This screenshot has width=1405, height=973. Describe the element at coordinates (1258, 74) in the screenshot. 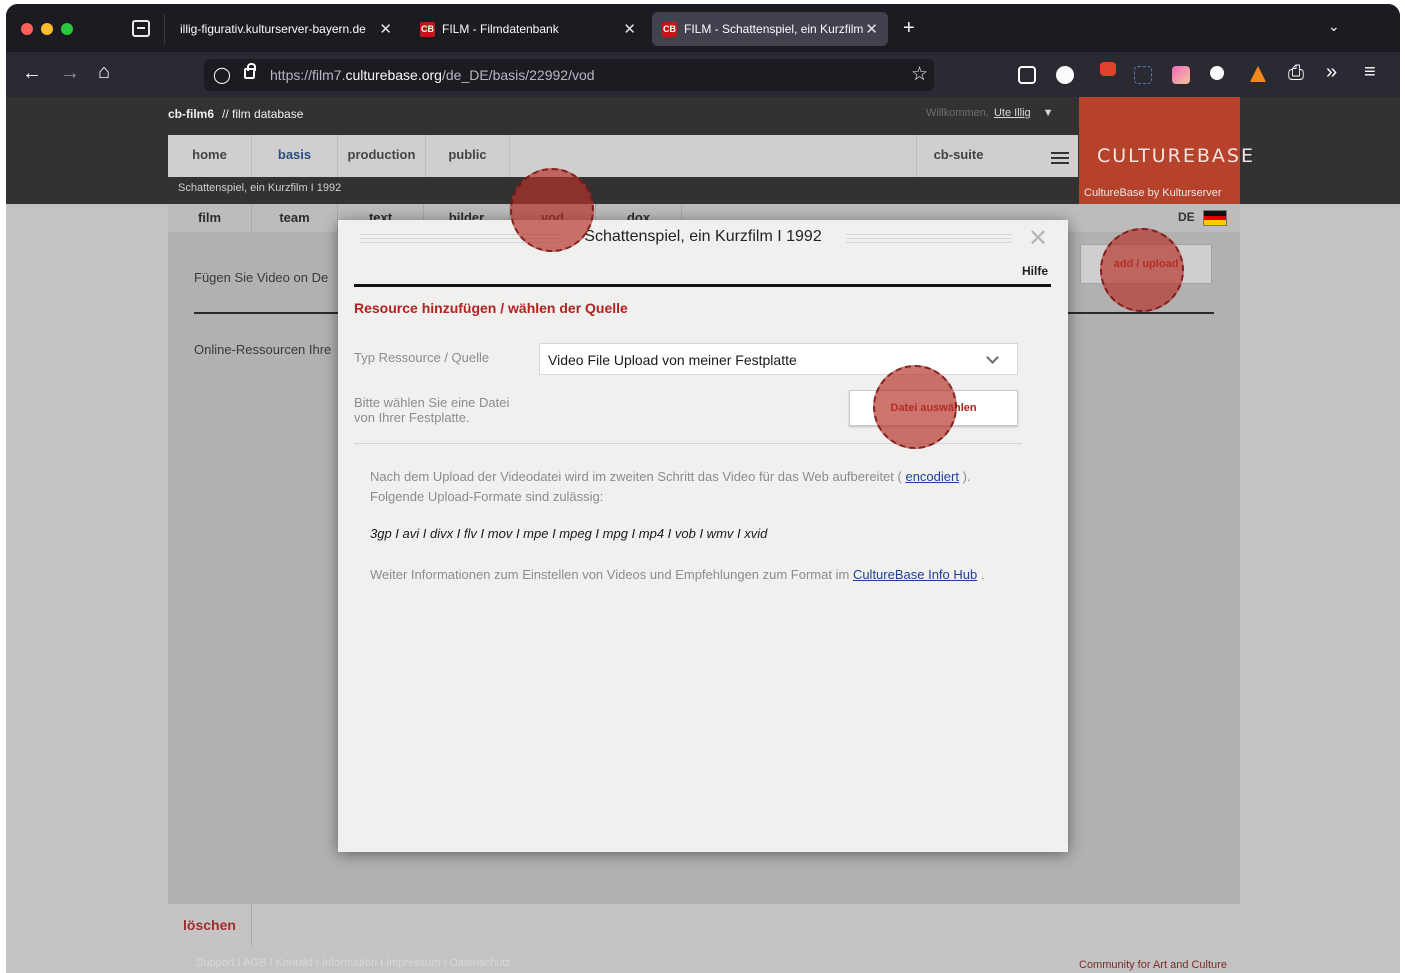

I see `vlc-cone-icon` at that location.